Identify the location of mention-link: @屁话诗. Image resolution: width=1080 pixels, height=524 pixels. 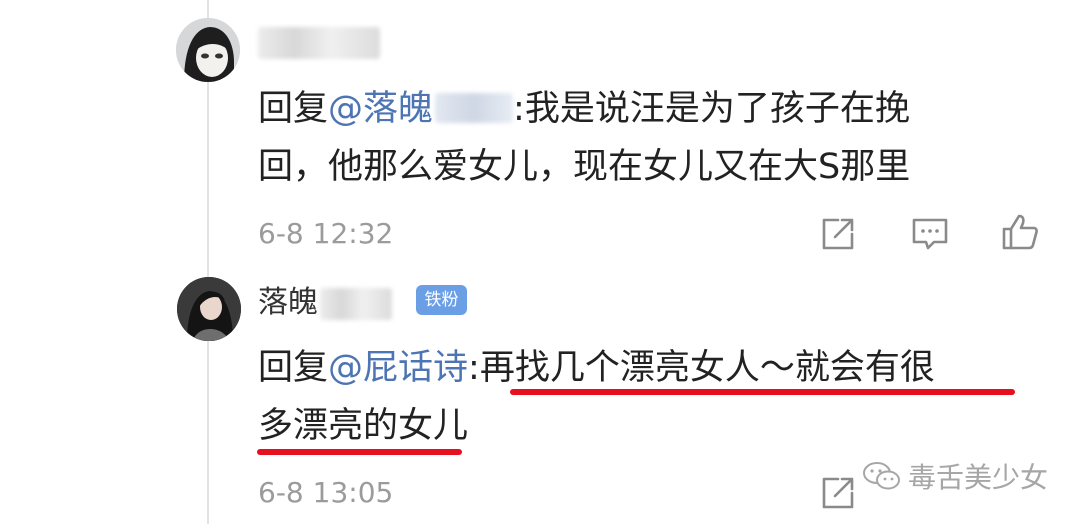
(398, 368).